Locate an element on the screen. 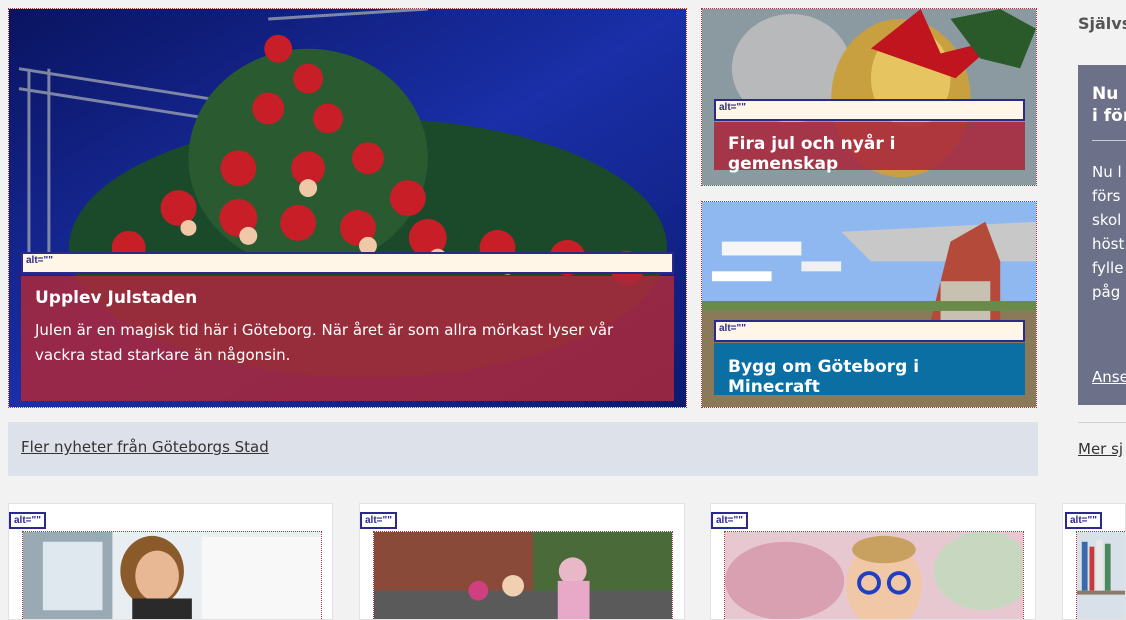 The image size is (1126, 620). sidebar-panel-text-line: påg is located at coordinates (1106, 292).